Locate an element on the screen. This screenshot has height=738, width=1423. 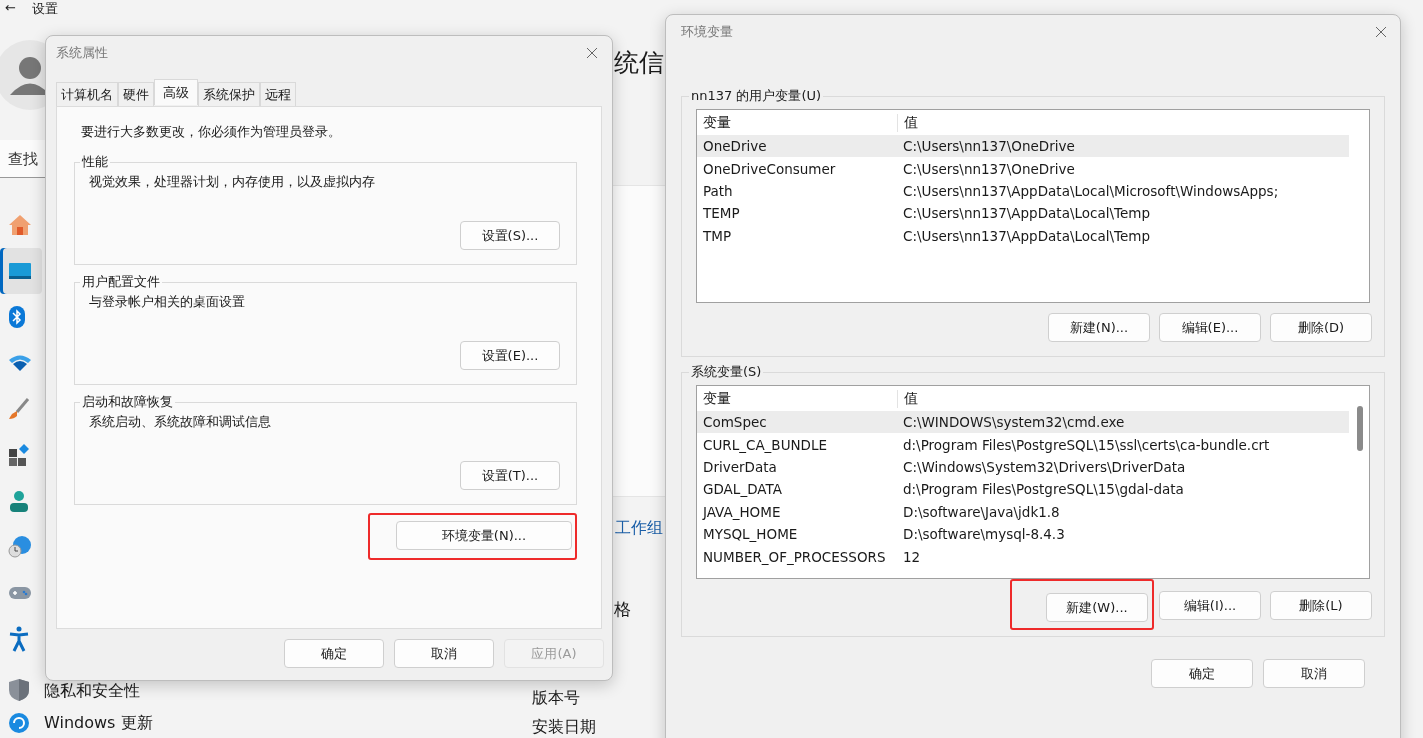
variable-name: CURL_CA_BUNDLE is located at coordinates (765, 444).